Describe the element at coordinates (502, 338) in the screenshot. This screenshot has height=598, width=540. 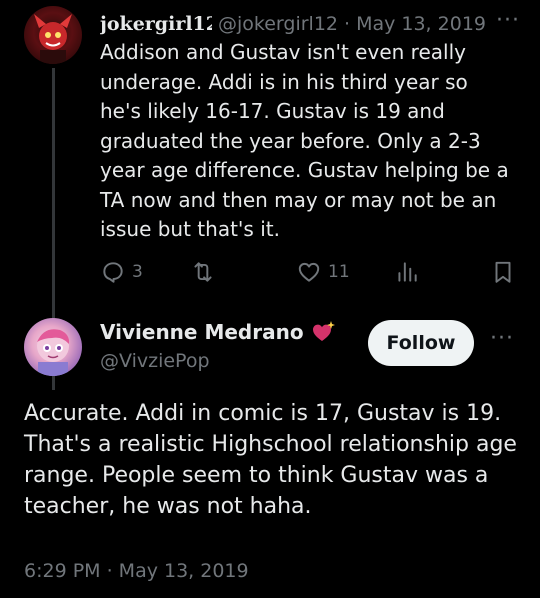
I see `main-more-button: ···` at that location.